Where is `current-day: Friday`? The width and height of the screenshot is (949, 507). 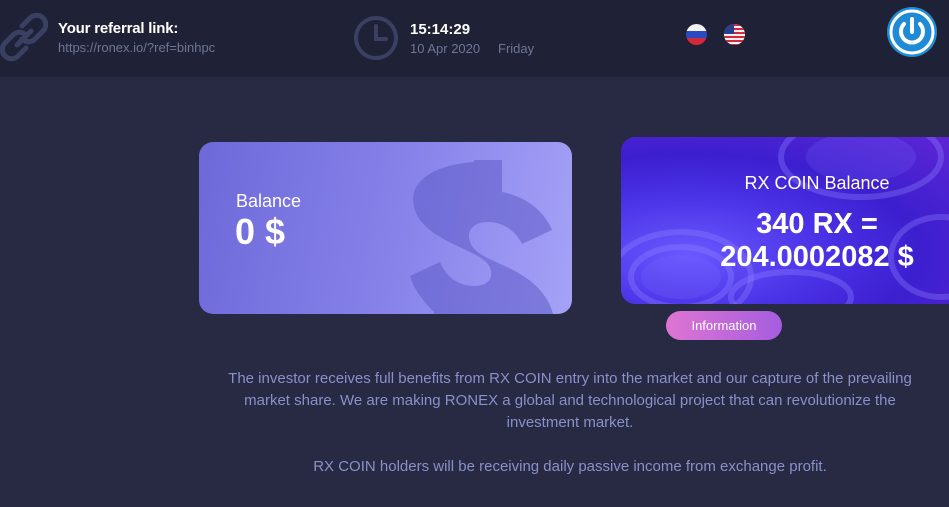
current-day: Friday is located at coordinates (516, 48).